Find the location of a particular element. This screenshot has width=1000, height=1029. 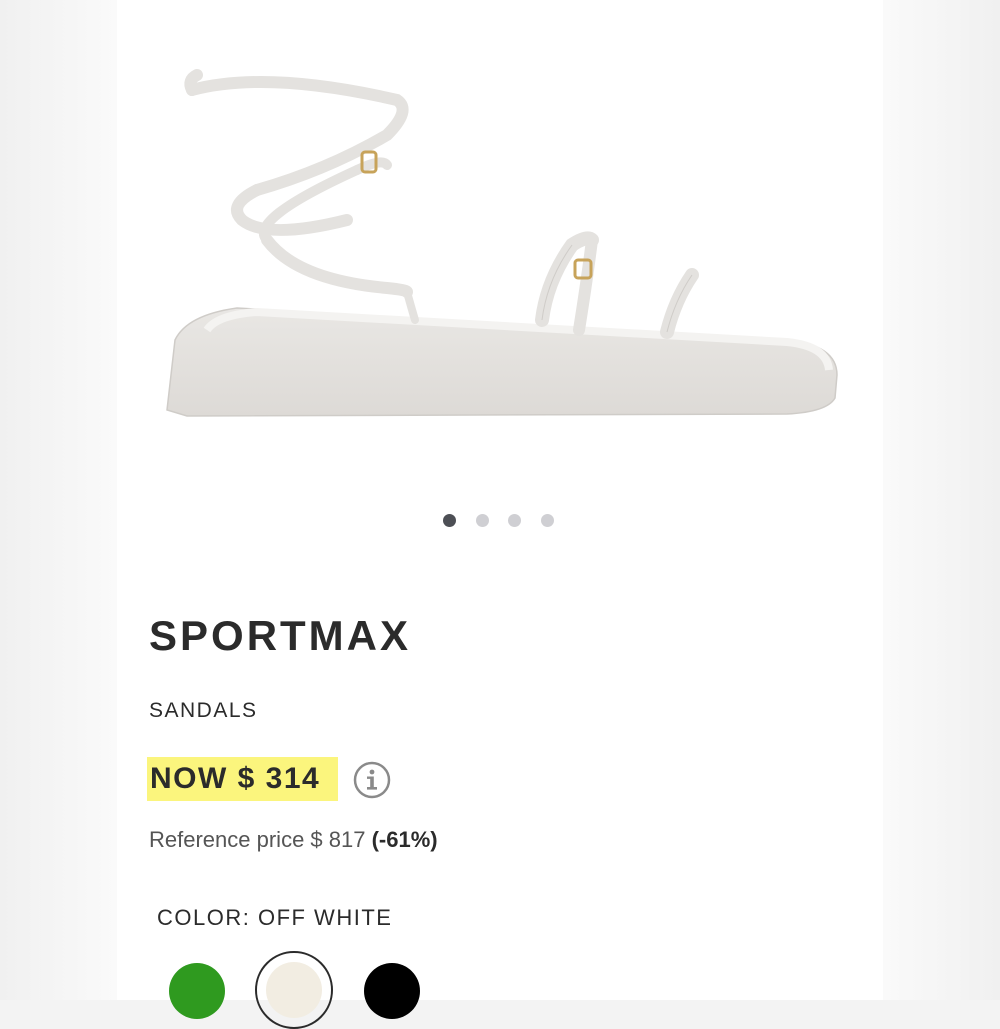

discount-percent: (-61%) is located at coordinates (404, 839).